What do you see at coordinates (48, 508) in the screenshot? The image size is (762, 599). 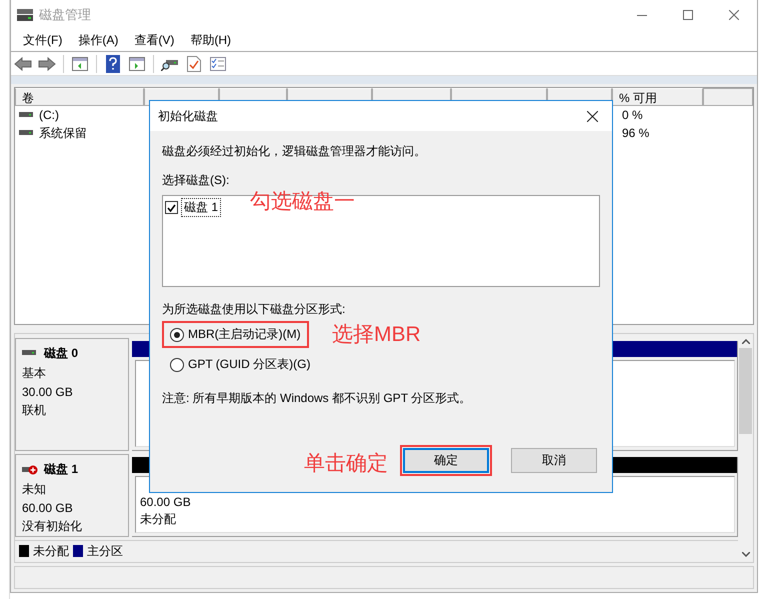 I see `disk-size: 60.00 GB` at bounding box center [48, 508].